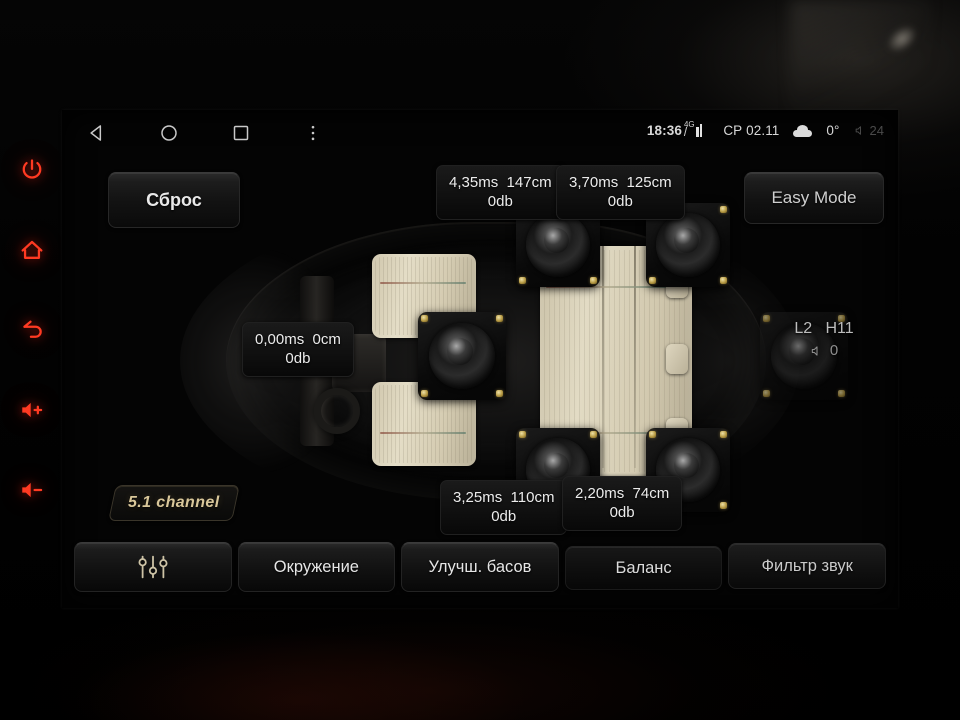  What do you see at coordinates (529, 182) in the screenshot?
I see `readout-distance: 147cm` at bounding box center [529, 182].